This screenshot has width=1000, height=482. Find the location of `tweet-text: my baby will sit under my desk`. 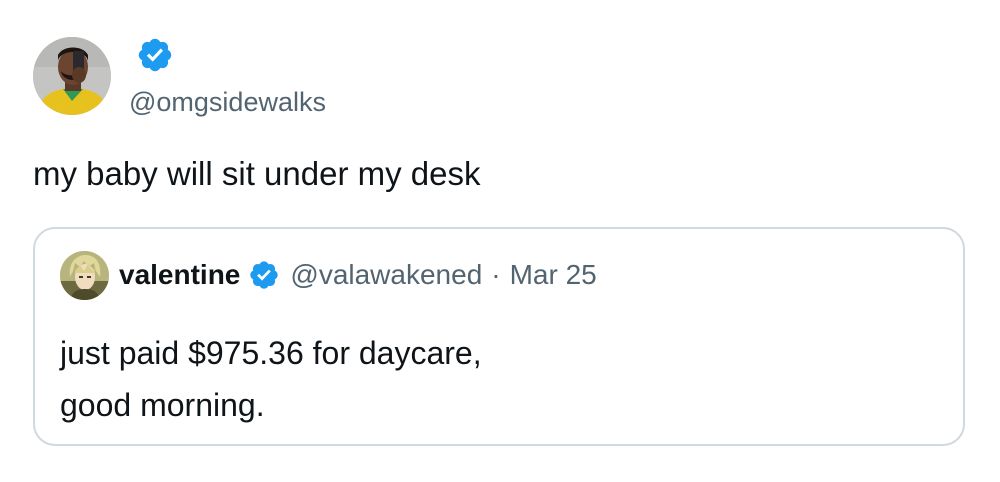

tweet-text: my baby will sit under my desk is located at coordinates (257, 173).